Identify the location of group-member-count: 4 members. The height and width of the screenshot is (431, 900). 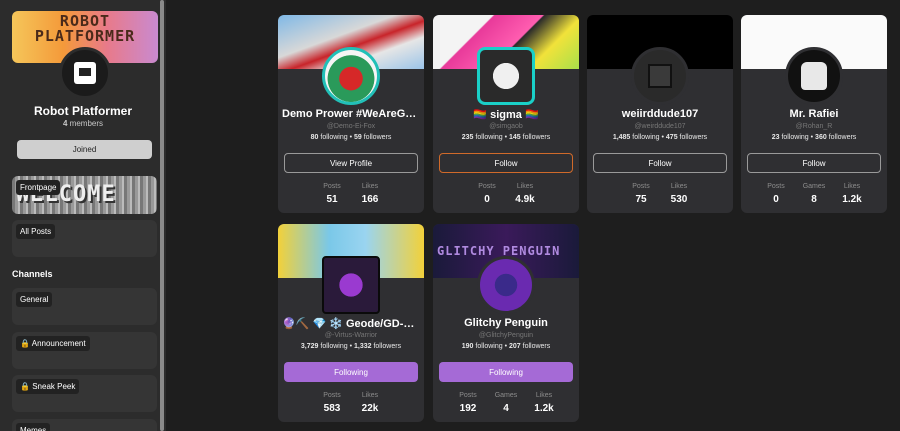
(83, 123).